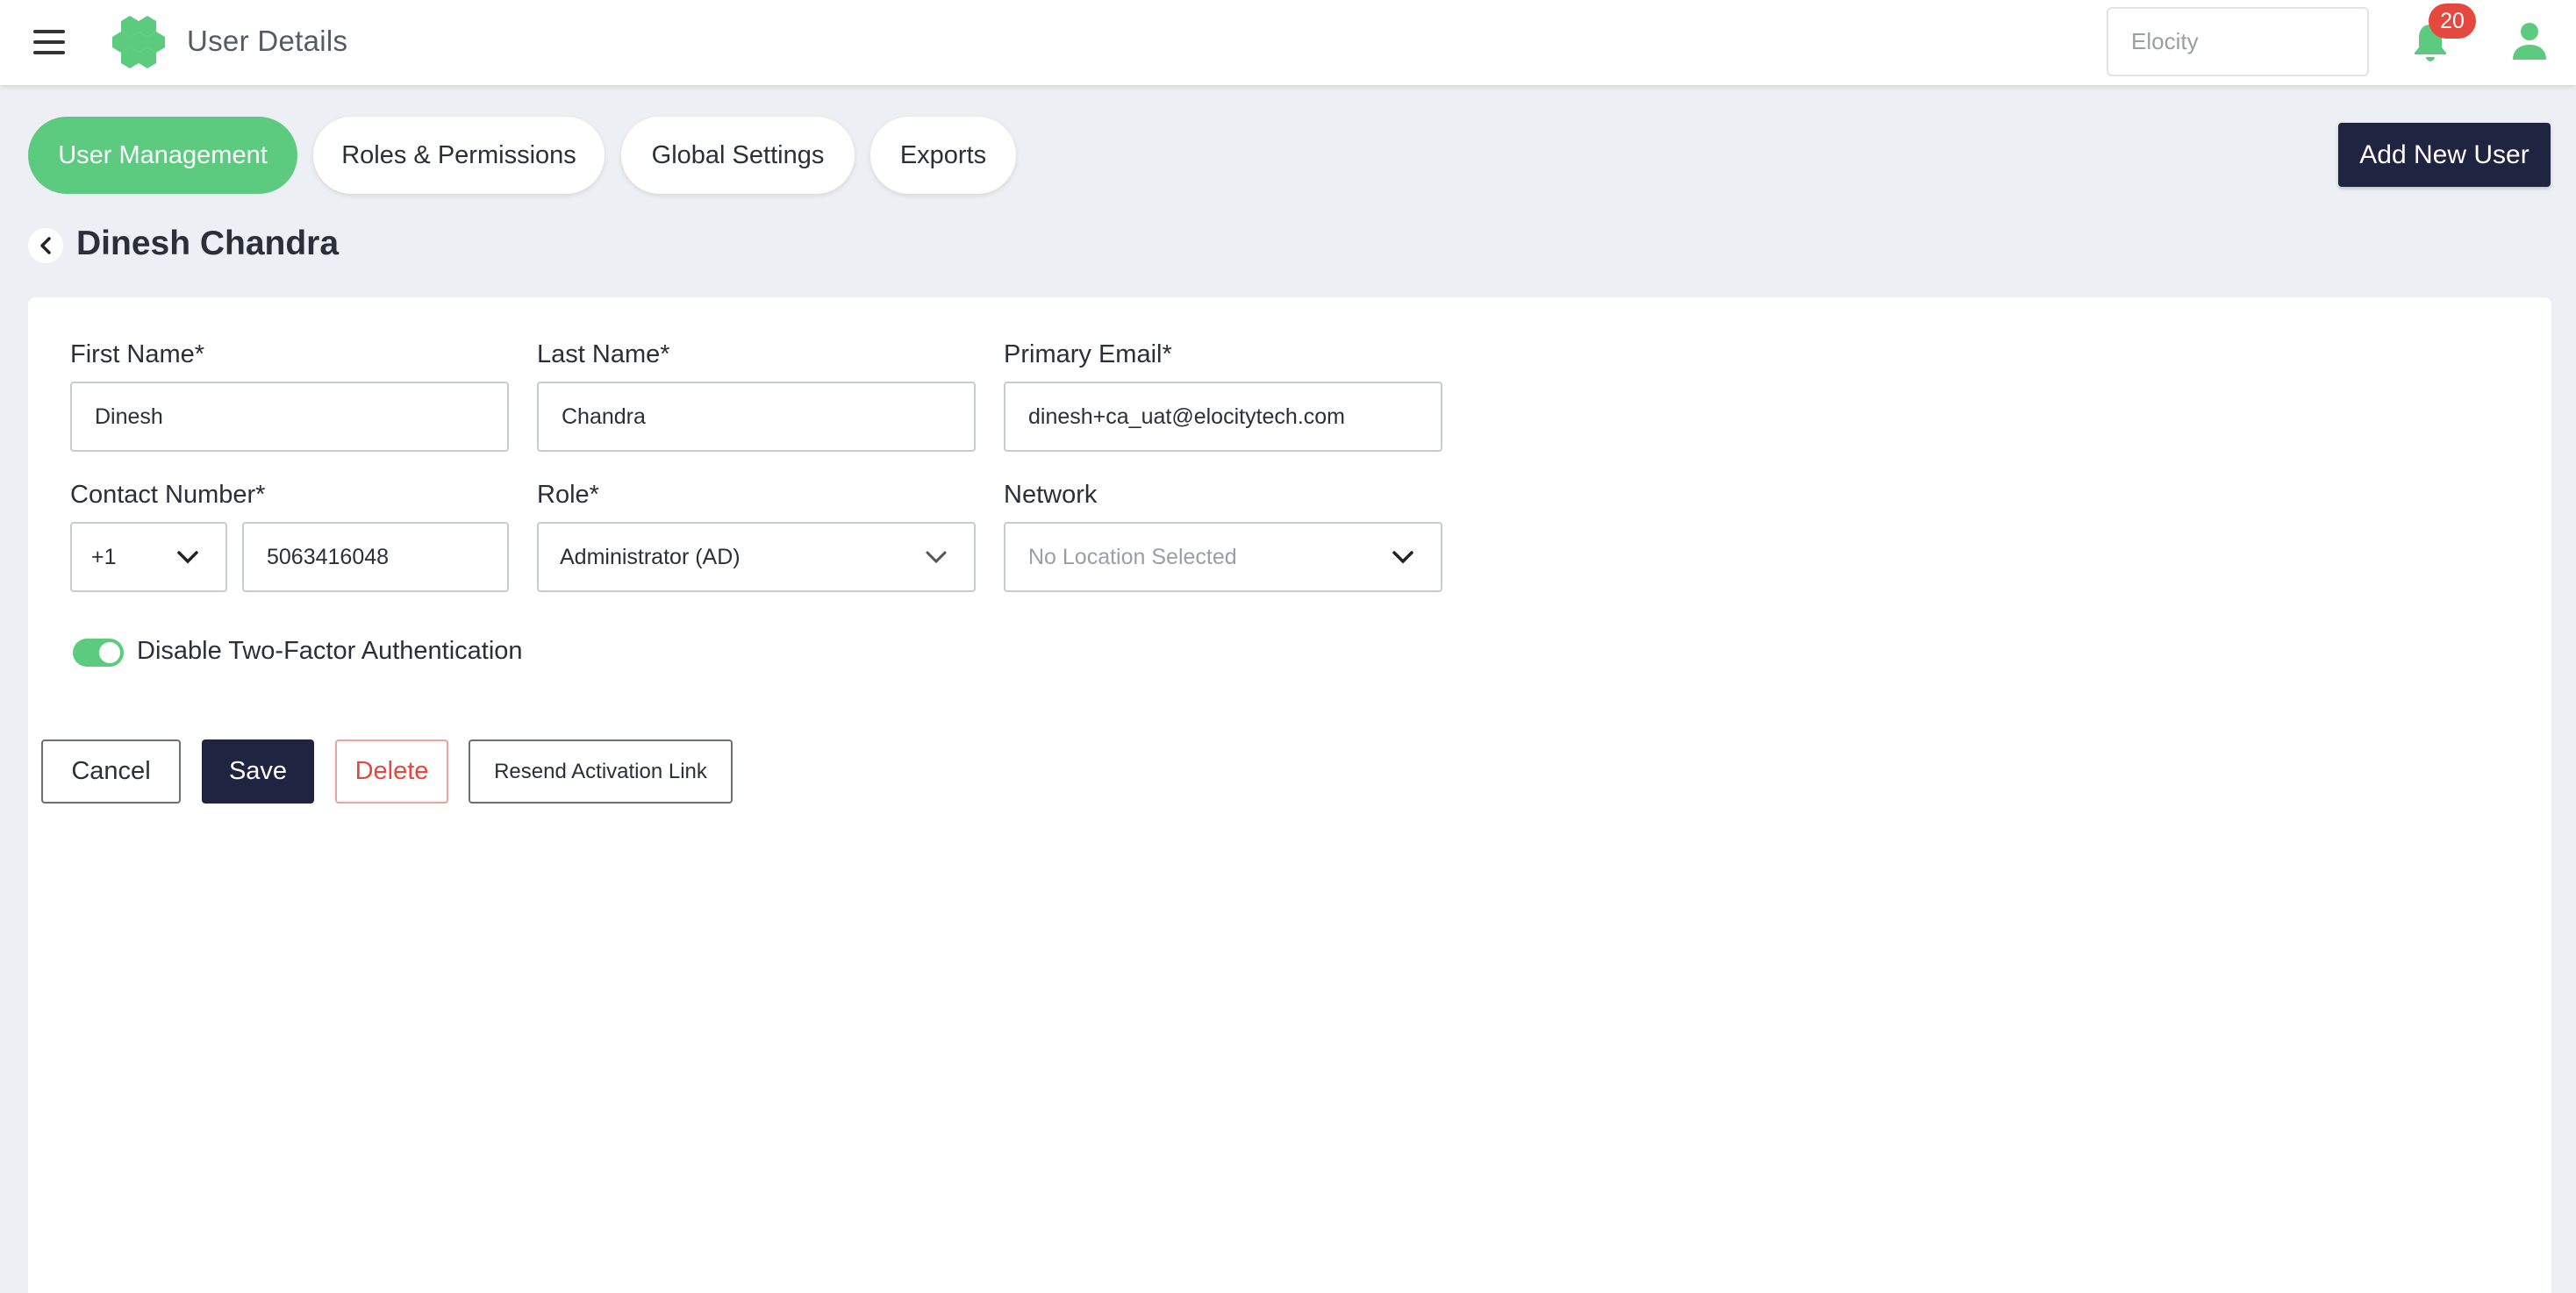 This screenshot has width=2576, height=1293. I want to click on first-name-label: First Name*, so click(137, 354).